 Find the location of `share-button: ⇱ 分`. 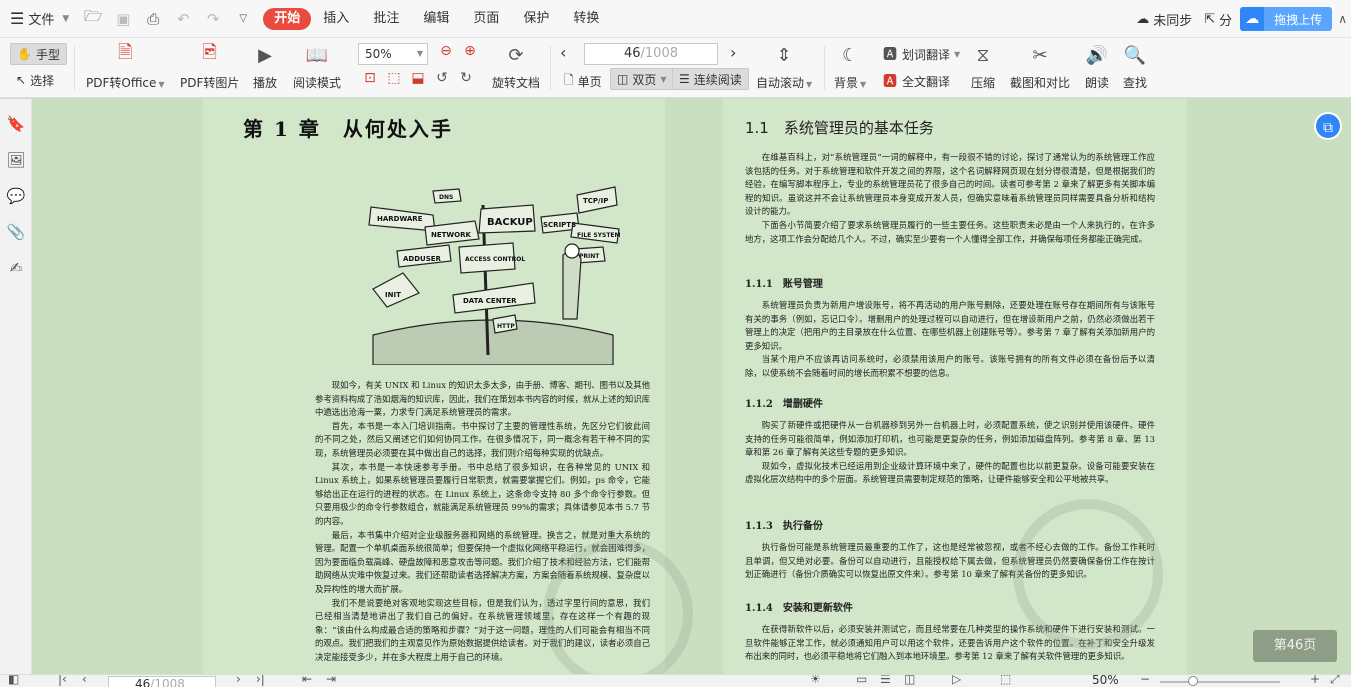

share-button: ⇱ 分 is located at coordinates (1218, 19).